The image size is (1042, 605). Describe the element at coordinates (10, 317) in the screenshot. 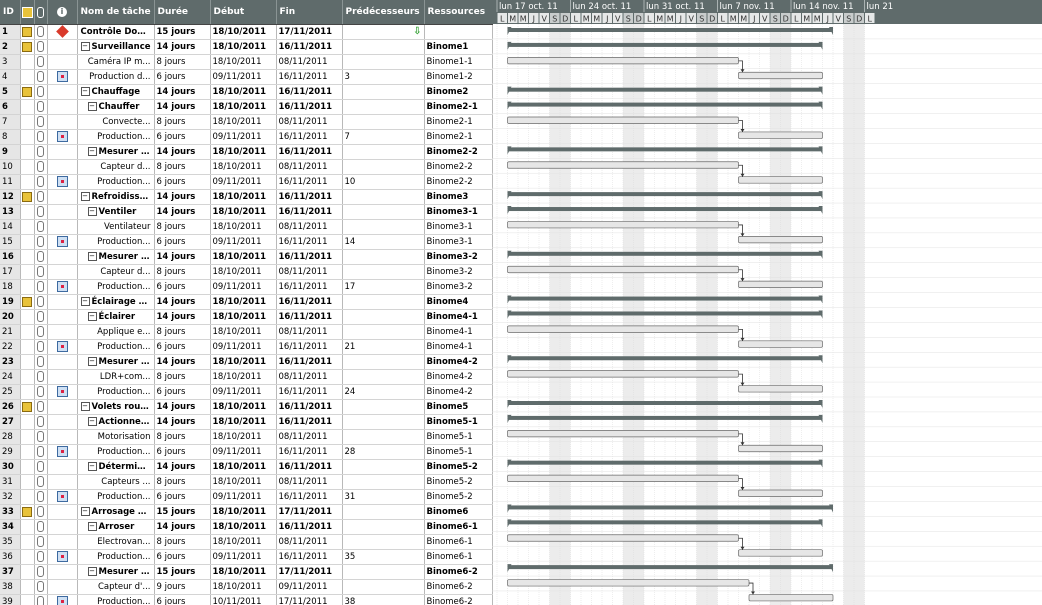

I see `task-id-cell: 20` at that location.